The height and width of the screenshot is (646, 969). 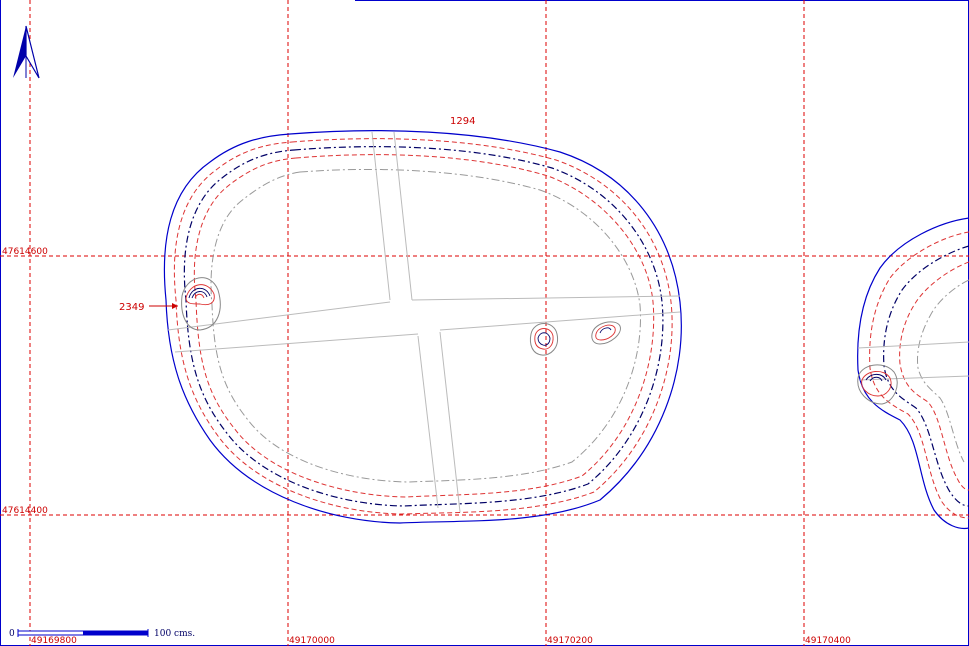 What do you see at coordinates (828, 641) in the screenshot?
I see `grid-x-label-49170400: 49170400` at bounding box center [828, 641].